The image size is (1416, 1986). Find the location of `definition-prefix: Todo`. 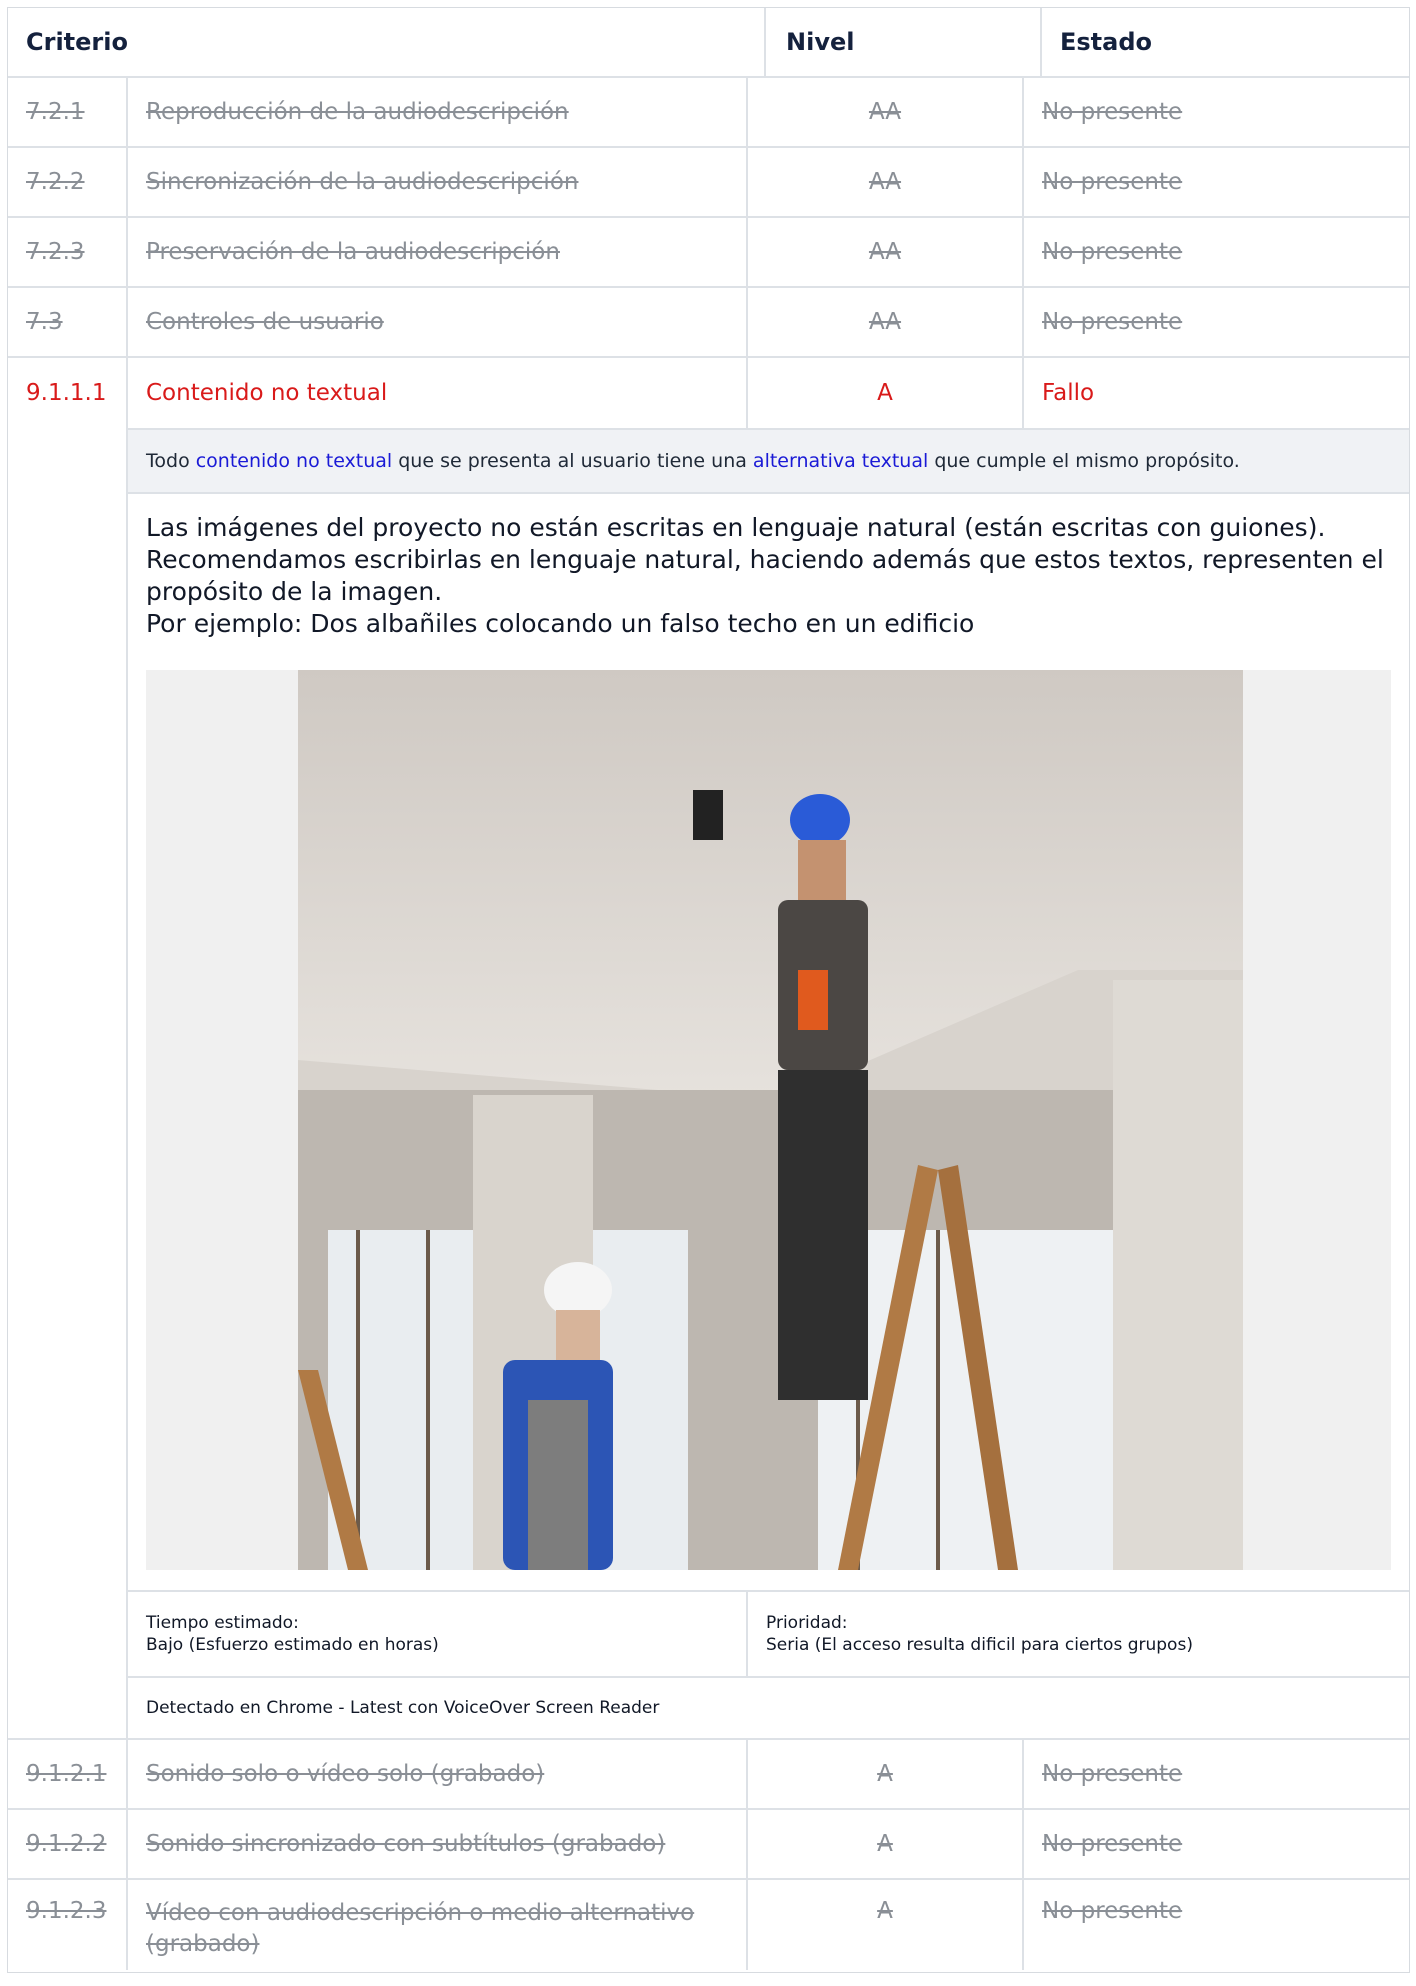

definition-prefix: Todo is located at coordinates (168, 461).